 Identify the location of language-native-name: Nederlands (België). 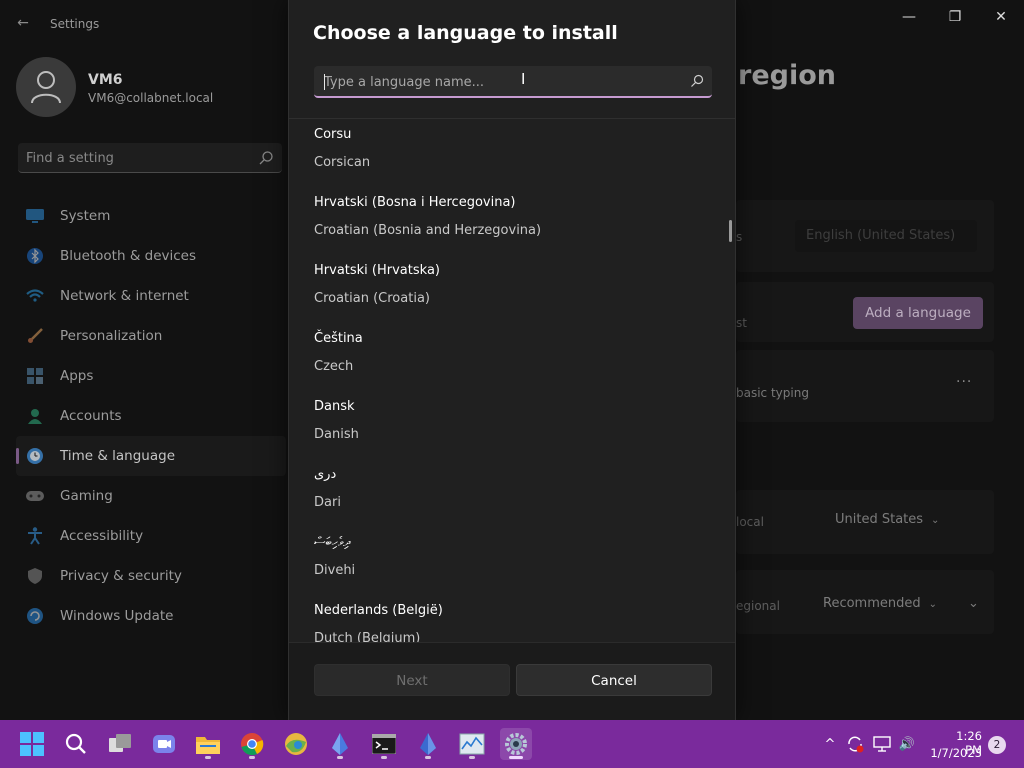
(378, 610).